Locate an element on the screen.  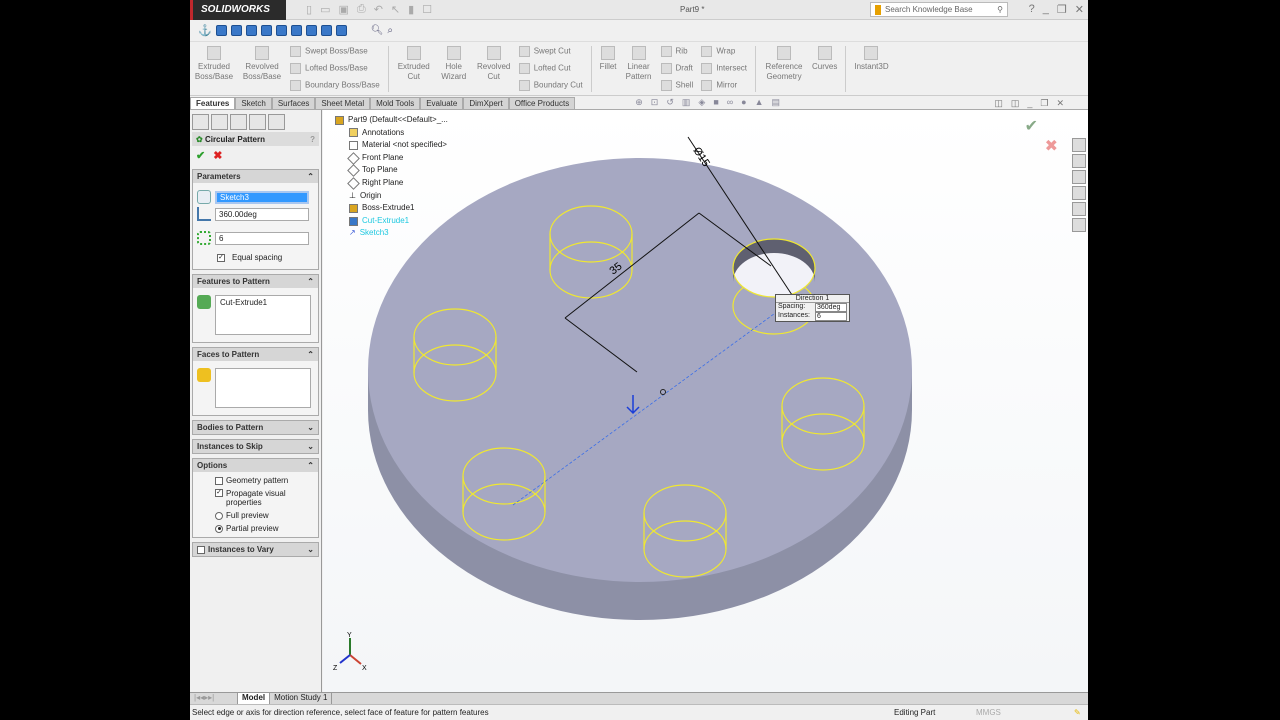
swept-boss-button: Swept Boss/Base is located at coordinates (335, 51).